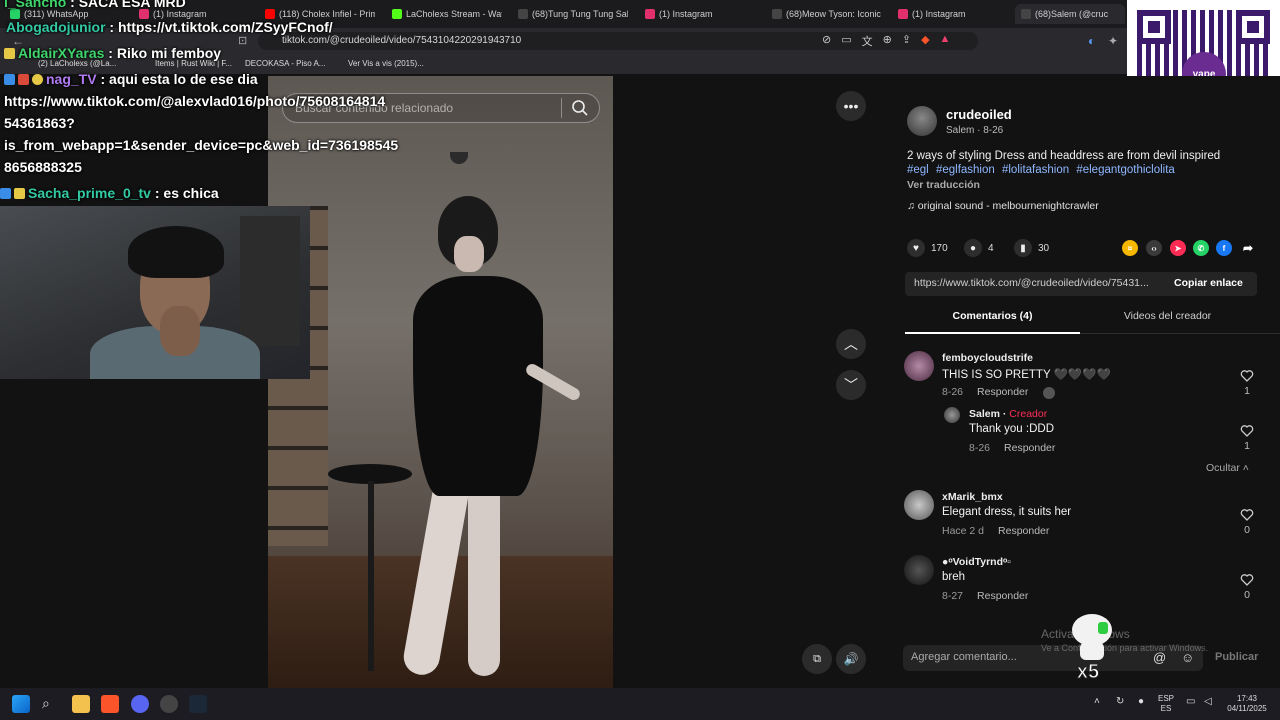  I want to click on vip-badge-icon, so click(23, 79).